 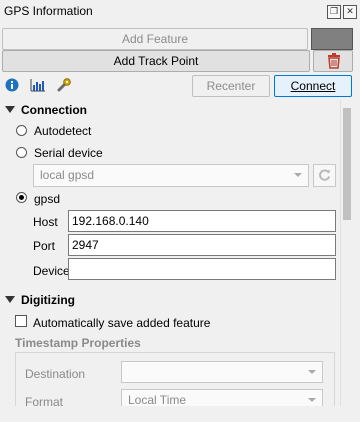 What do you see at coordinates (202, 245) in the screenshot?
I see `port-field: 2947` at bounding box center [202, 245].